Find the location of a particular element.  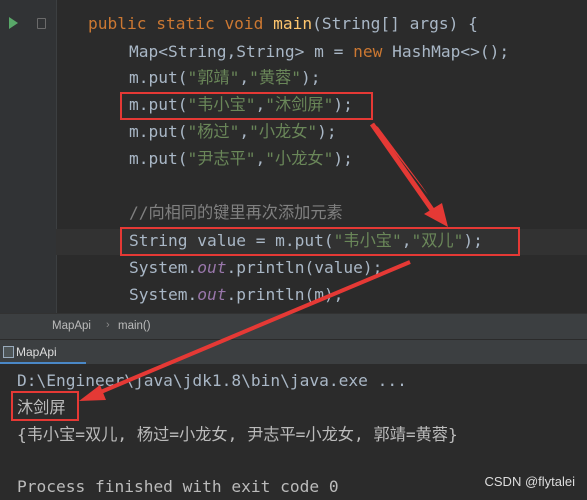

arrow-value-to-output-shaft is located at coordinates (253, 328).